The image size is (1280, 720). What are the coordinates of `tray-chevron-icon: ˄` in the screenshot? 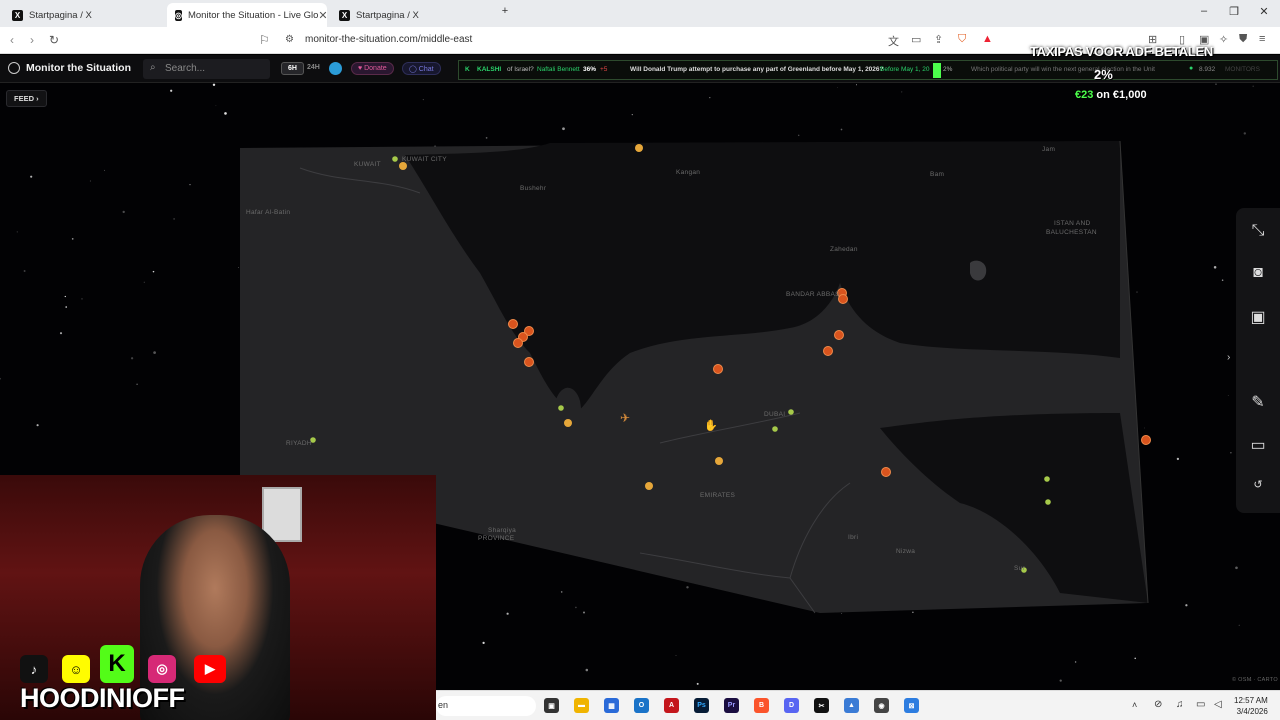 It's located at (1134, 705).